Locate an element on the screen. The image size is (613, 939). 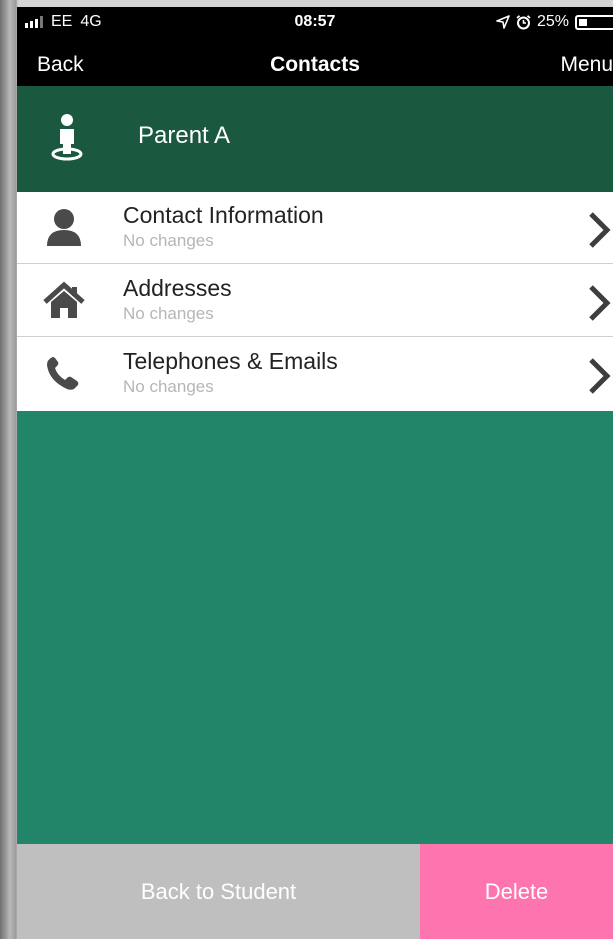
contact-header: Parent A is located at coordinates (315, 139).